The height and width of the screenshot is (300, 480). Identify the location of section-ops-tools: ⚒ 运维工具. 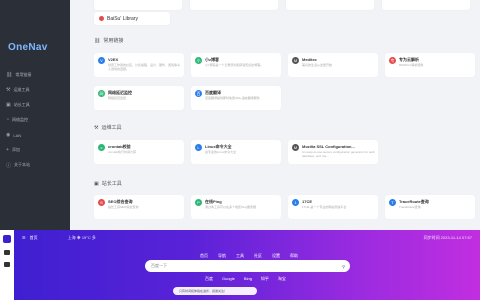
(108, 128).